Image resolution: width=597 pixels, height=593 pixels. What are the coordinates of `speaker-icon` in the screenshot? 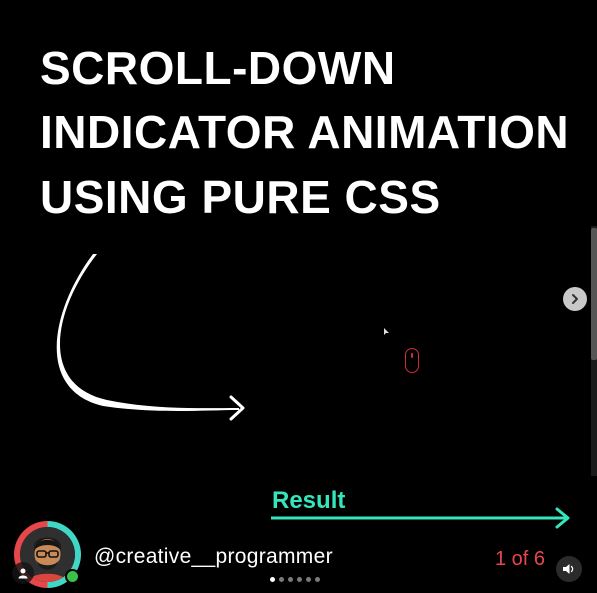 It's located at (568, 569).